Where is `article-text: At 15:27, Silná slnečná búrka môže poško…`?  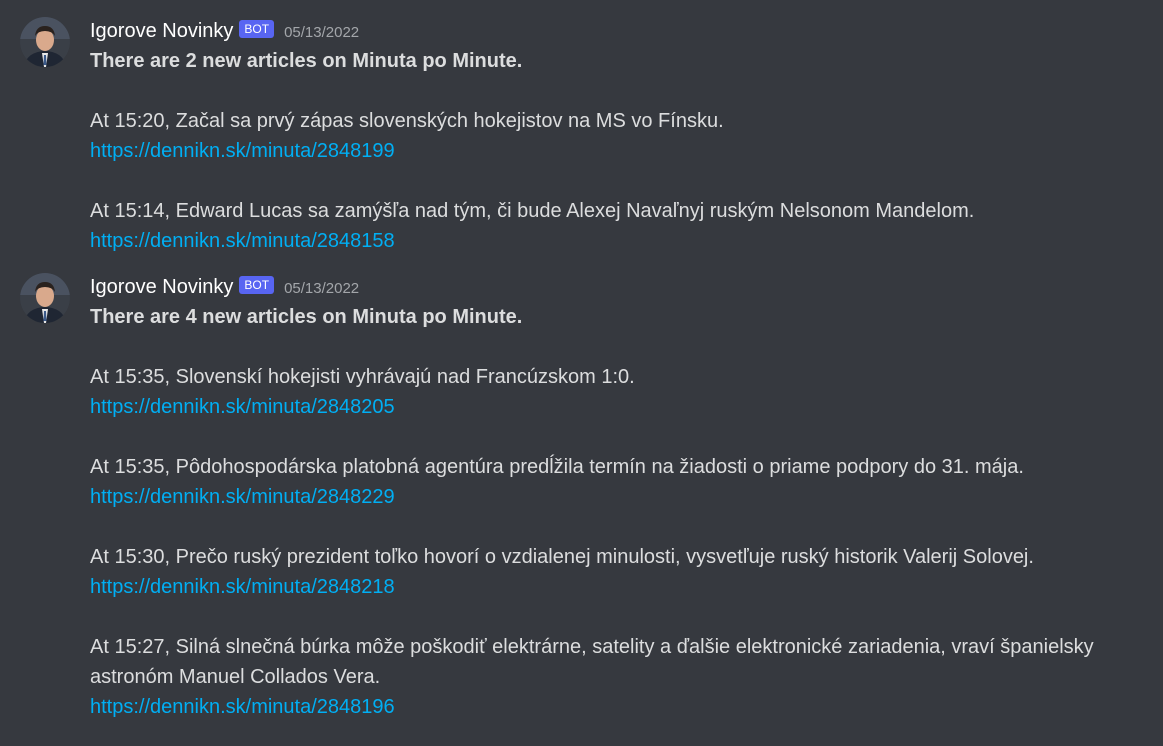 article-text: At 15:27, Silná slnečná búrka môže poško… is located at coordinates (592, 647).